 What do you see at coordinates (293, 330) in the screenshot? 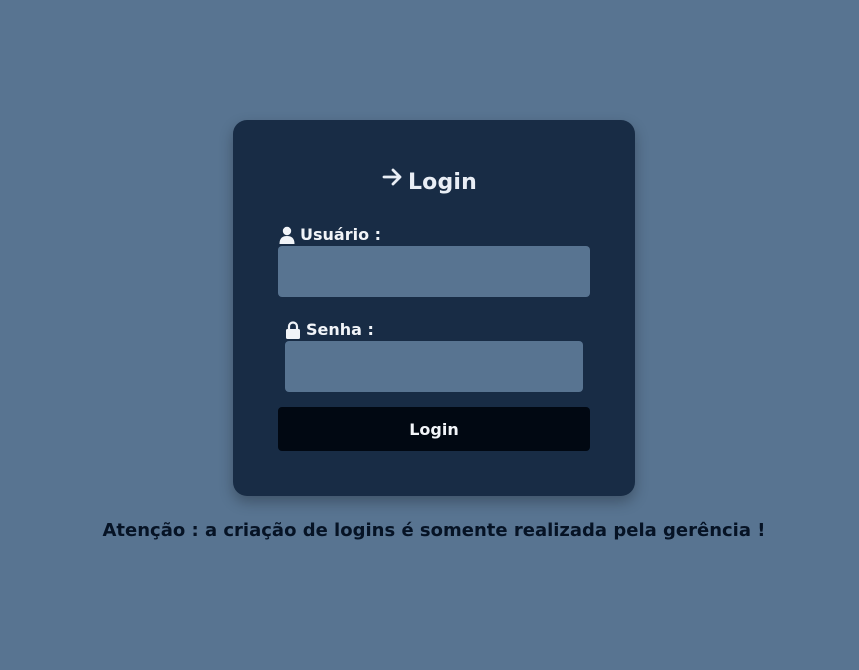
I see `lock-icon` at bounding box center [293, 330].